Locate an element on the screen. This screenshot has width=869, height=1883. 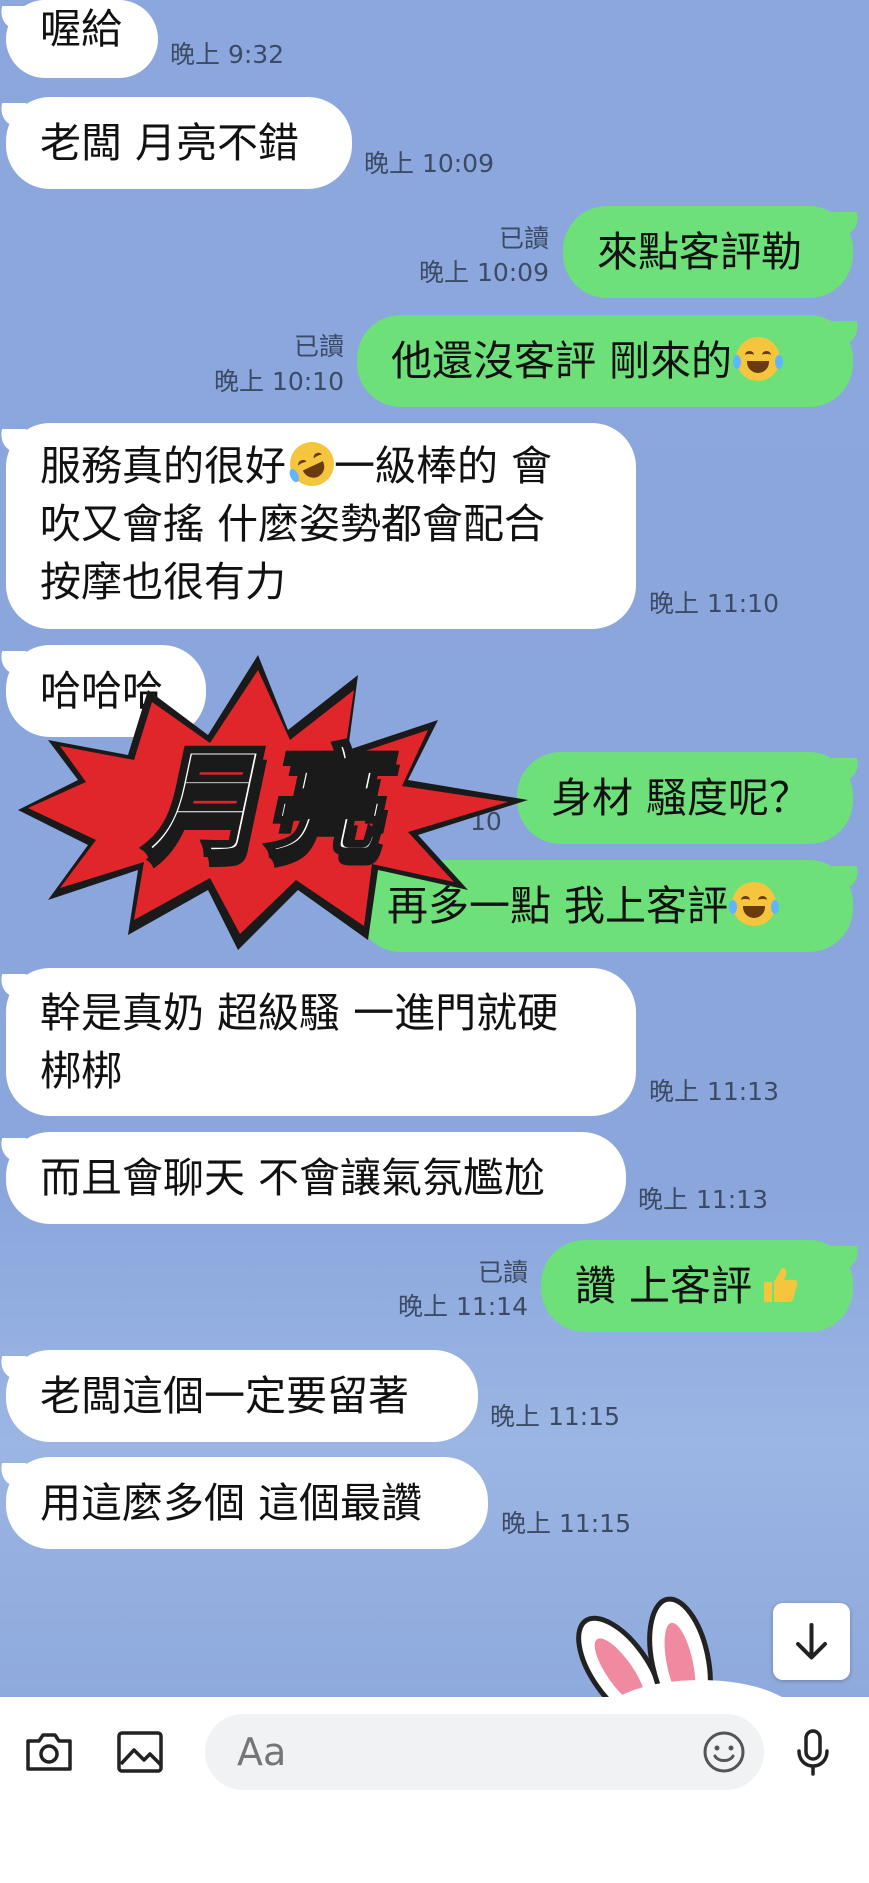
message-text: 身材 騷度呢？ is located at coordinates (681, 798).